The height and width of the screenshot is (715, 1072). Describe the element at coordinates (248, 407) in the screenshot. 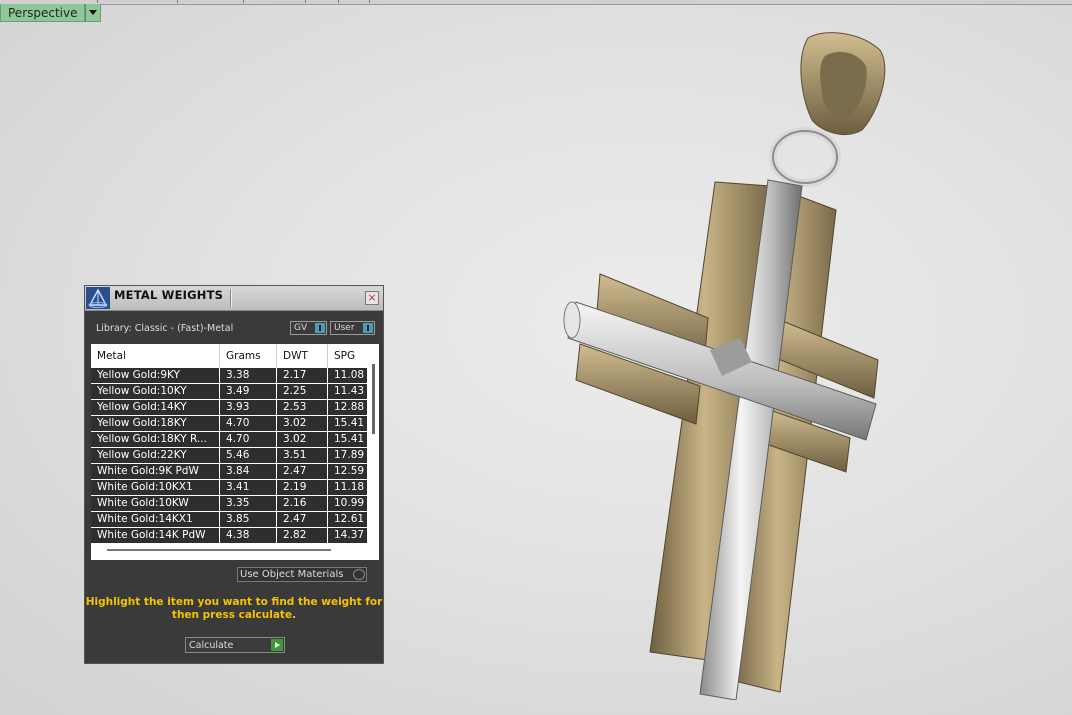

I see `cell-grams: 3.93` at that location.